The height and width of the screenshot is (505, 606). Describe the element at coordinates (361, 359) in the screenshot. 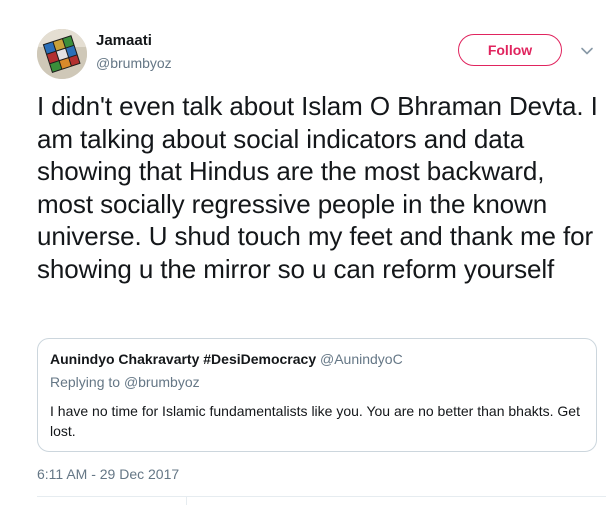

I see `quoted-author-handle: @AunindyoC` at that location.